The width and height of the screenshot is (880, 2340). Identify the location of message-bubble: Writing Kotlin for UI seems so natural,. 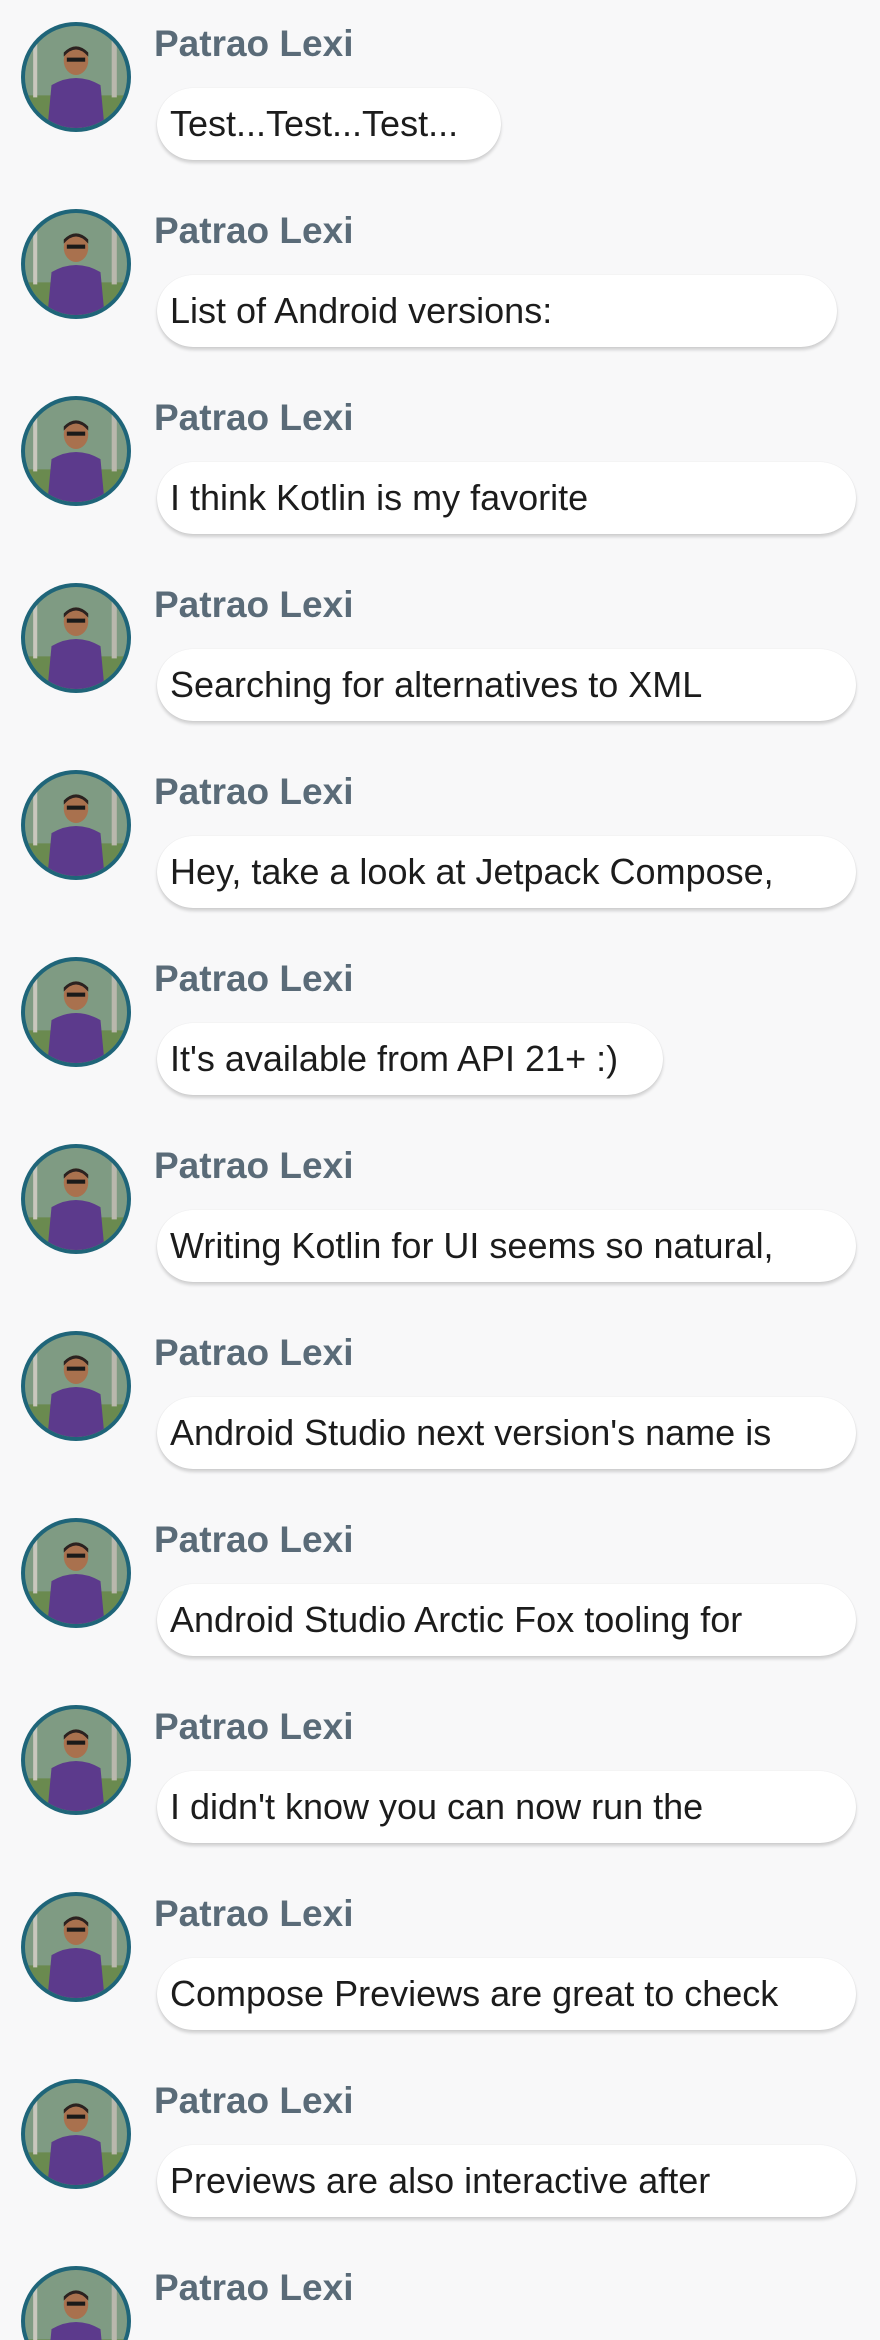
(506, 1246).